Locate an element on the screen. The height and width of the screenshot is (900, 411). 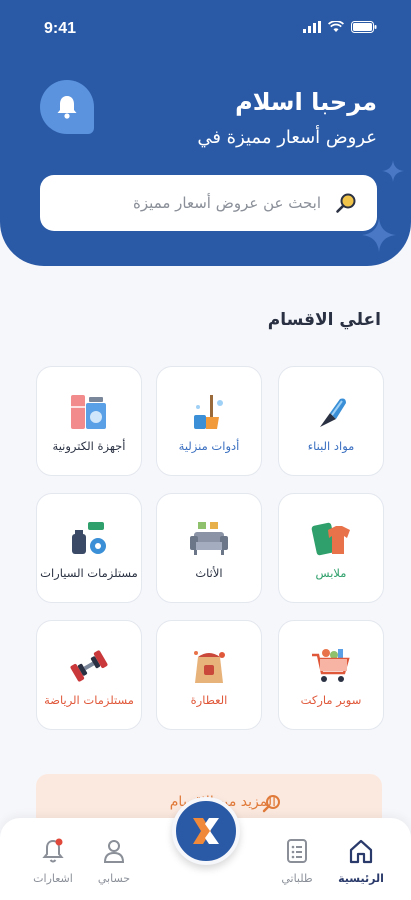
status-time: 9:41 is located at coordinates (60, 28).